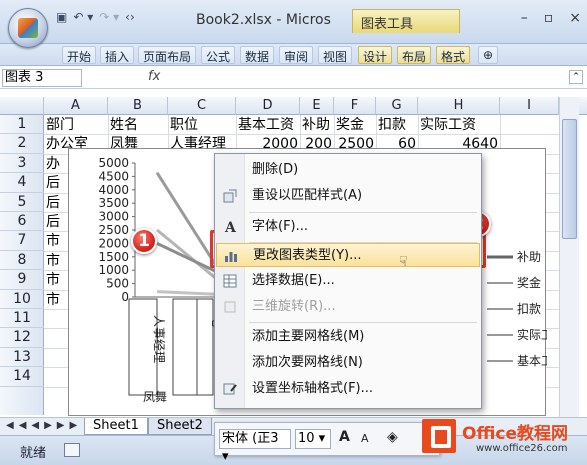 Image resolution: width=587 pixels, height=465 pixels. Describe the element at coordinates (202, 125) in the screenshot. I see `cell: 职位` at that location.